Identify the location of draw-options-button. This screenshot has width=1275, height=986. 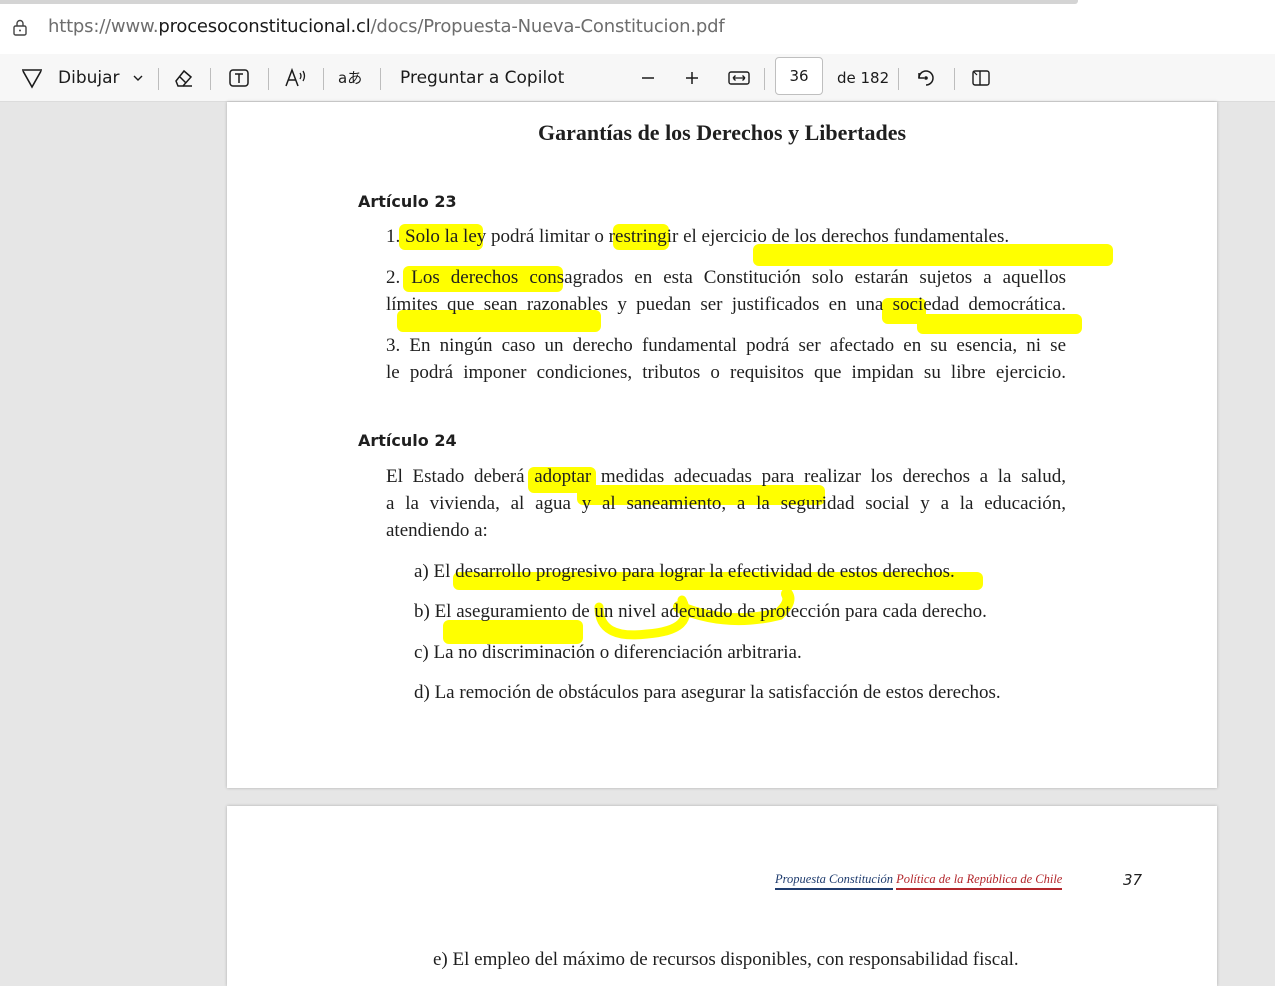
(138, 78).